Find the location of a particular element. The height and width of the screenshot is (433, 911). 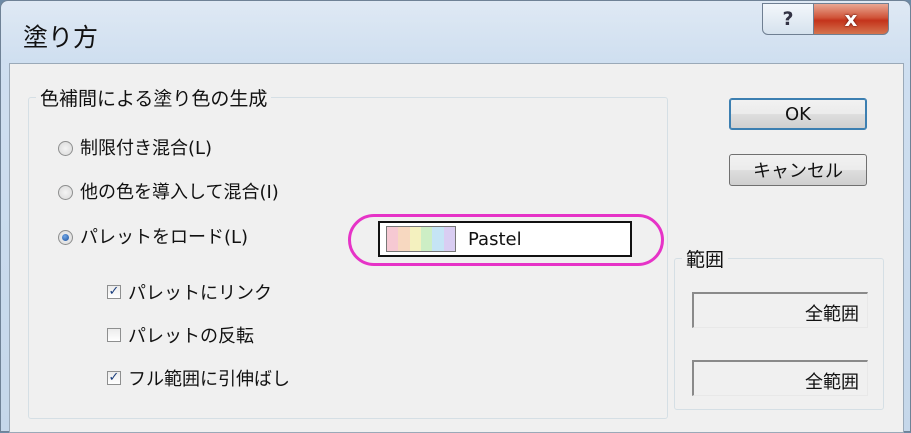

checkbox-reverse-palette-label: パレットの反転 is located at coordinates (191, 335).